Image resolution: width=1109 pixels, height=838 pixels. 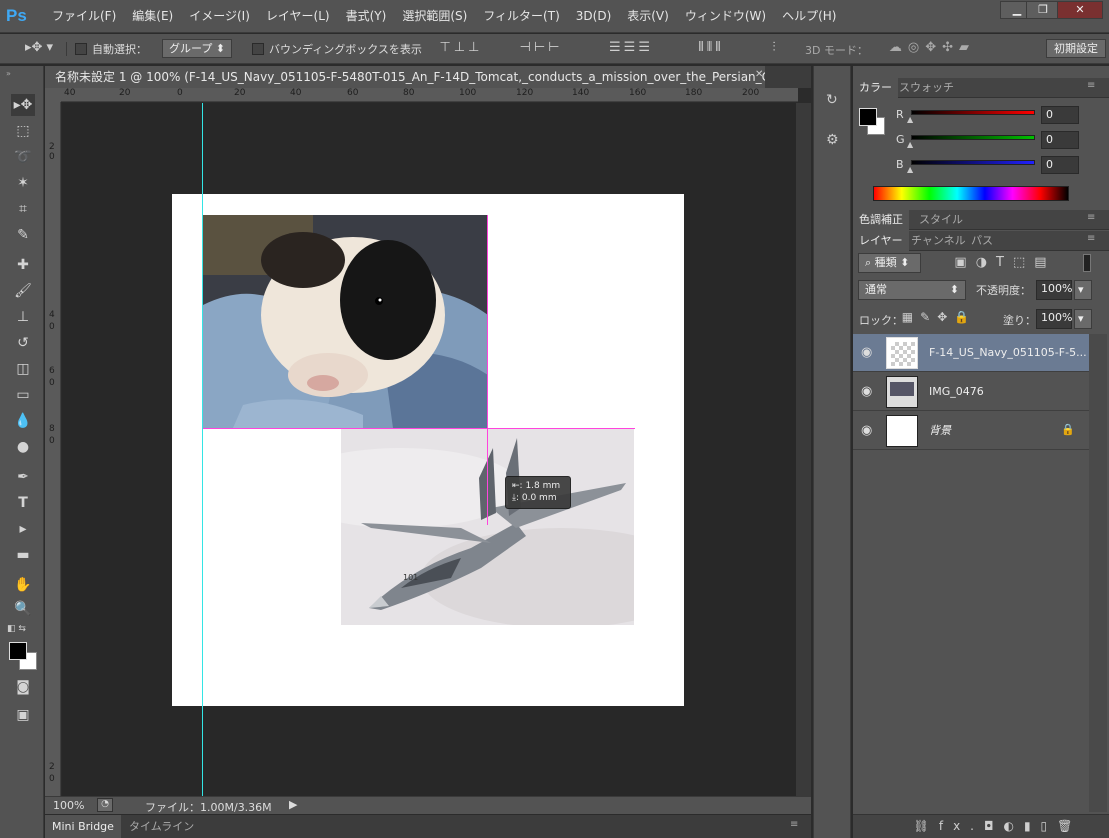 What do you see at coordinates (429, 95) in the screenshot?
I see `ruler-top: 40 20 0 20 40 60 80 100 120 140 160 180 200` at bounding box center [429, 95].